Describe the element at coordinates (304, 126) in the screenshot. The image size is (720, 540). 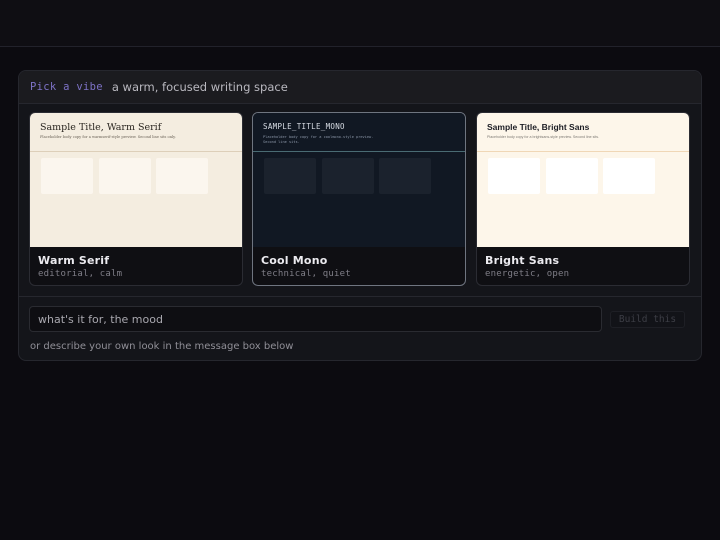
I see `preview-title: SAMPLE_TITLE_MONO` at that location.